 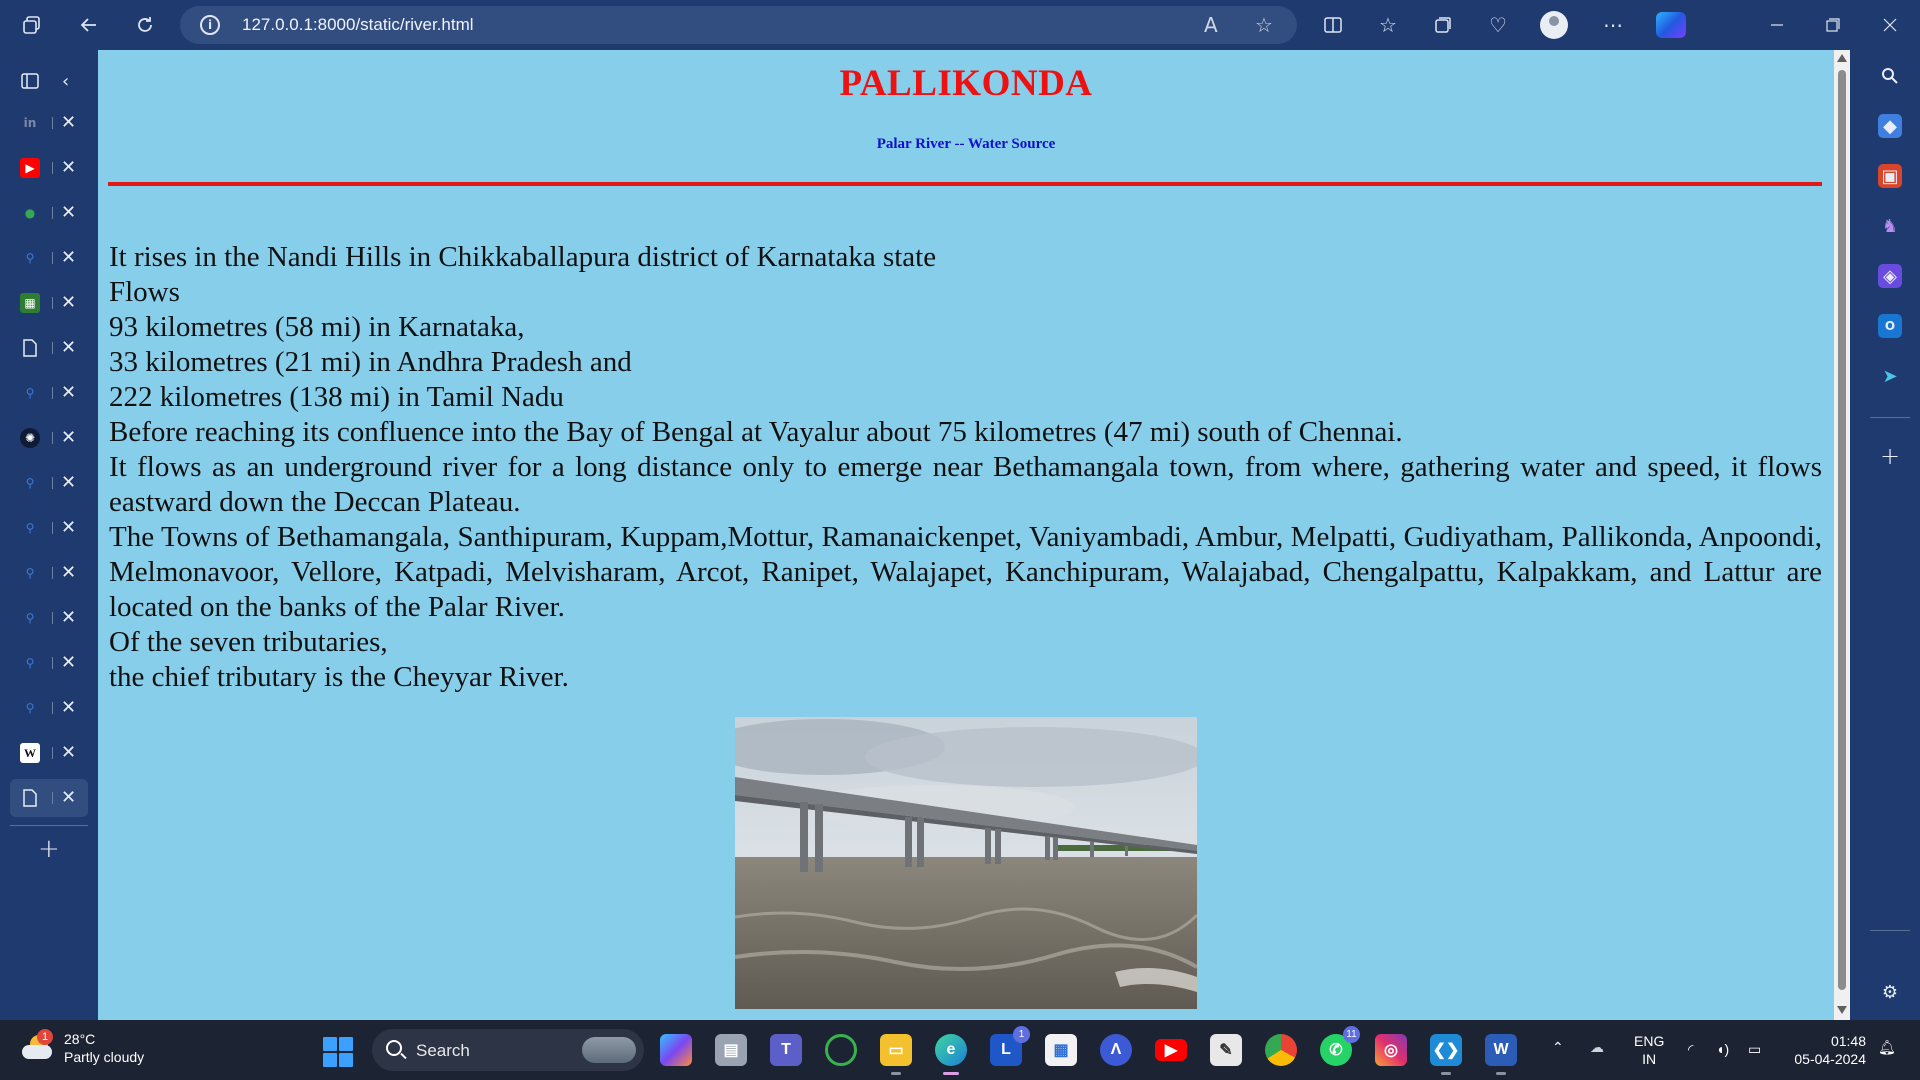 What do you see at coordinates (1558, 1047) in the screenshot?
I see `show-hidden-icons-chevron-icon: ⌃` at bounding box center [1558, 1047].